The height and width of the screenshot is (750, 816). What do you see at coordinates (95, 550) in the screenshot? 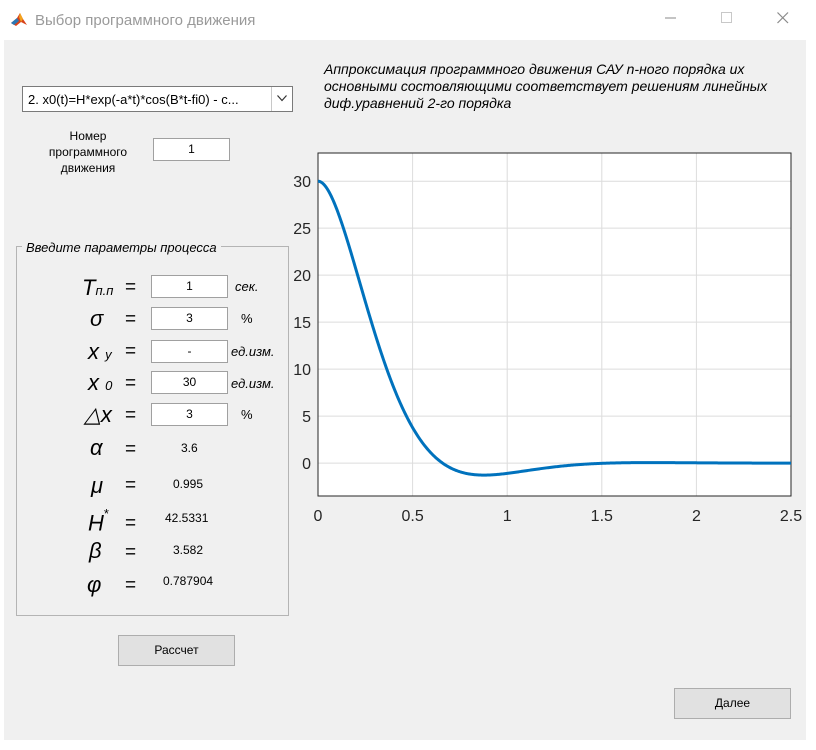
I see `beta-symbol: β` at bounding box center [95, 550].